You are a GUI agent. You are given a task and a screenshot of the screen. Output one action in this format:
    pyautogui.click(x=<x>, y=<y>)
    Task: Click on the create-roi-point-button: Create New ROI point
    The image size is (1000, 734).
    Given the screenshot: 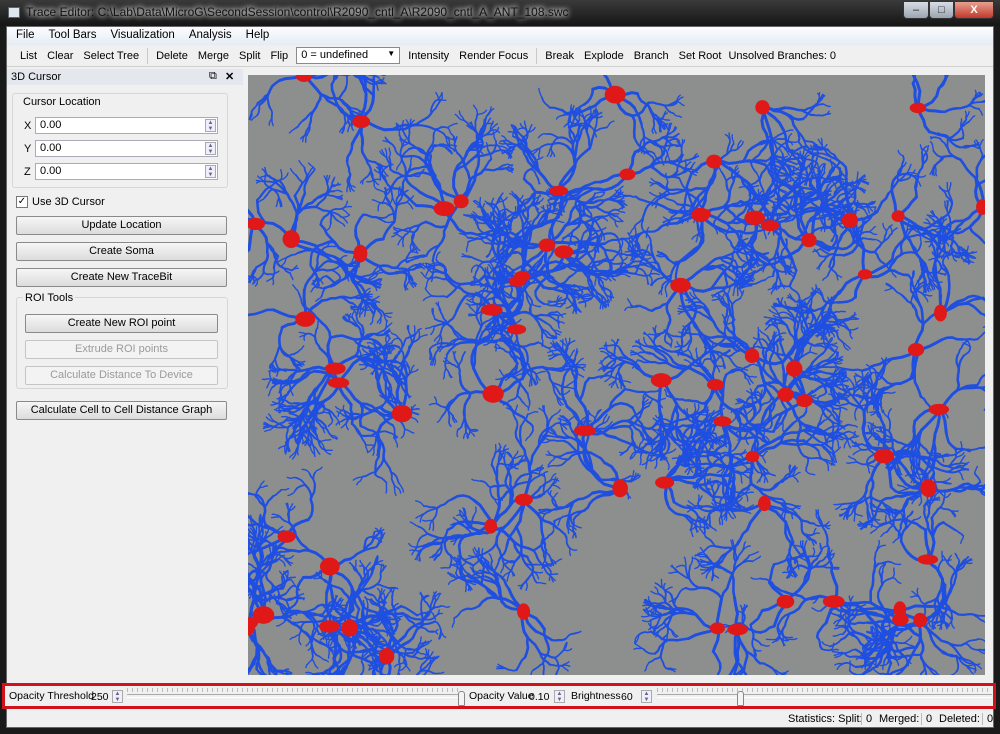 What is the action you would take?
    pyautogui.click(x=121, y=323)
    